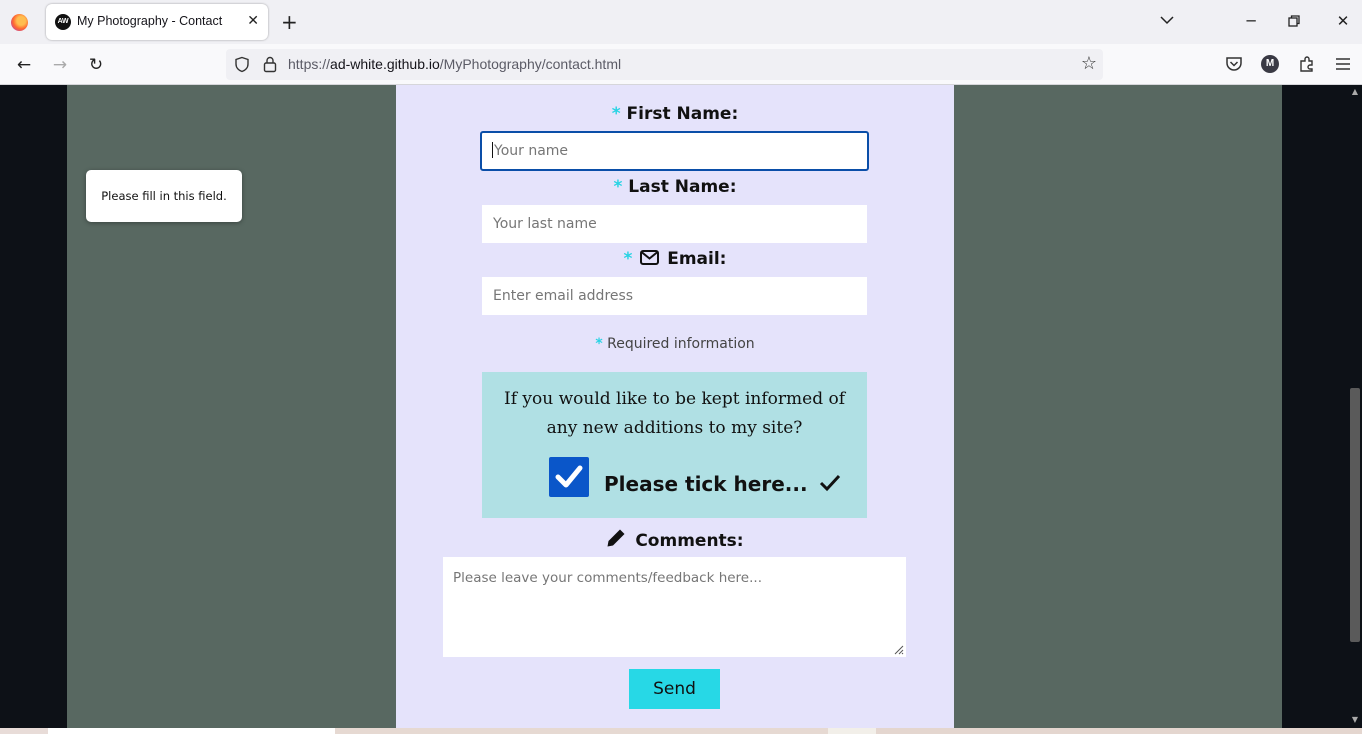 The image size is (1362, 734). Describe the element at coordinates (681, 22) in the screenshot. I see `tab-bar: AW My Photography - Contact ✕ + ─ ✕` at that location.